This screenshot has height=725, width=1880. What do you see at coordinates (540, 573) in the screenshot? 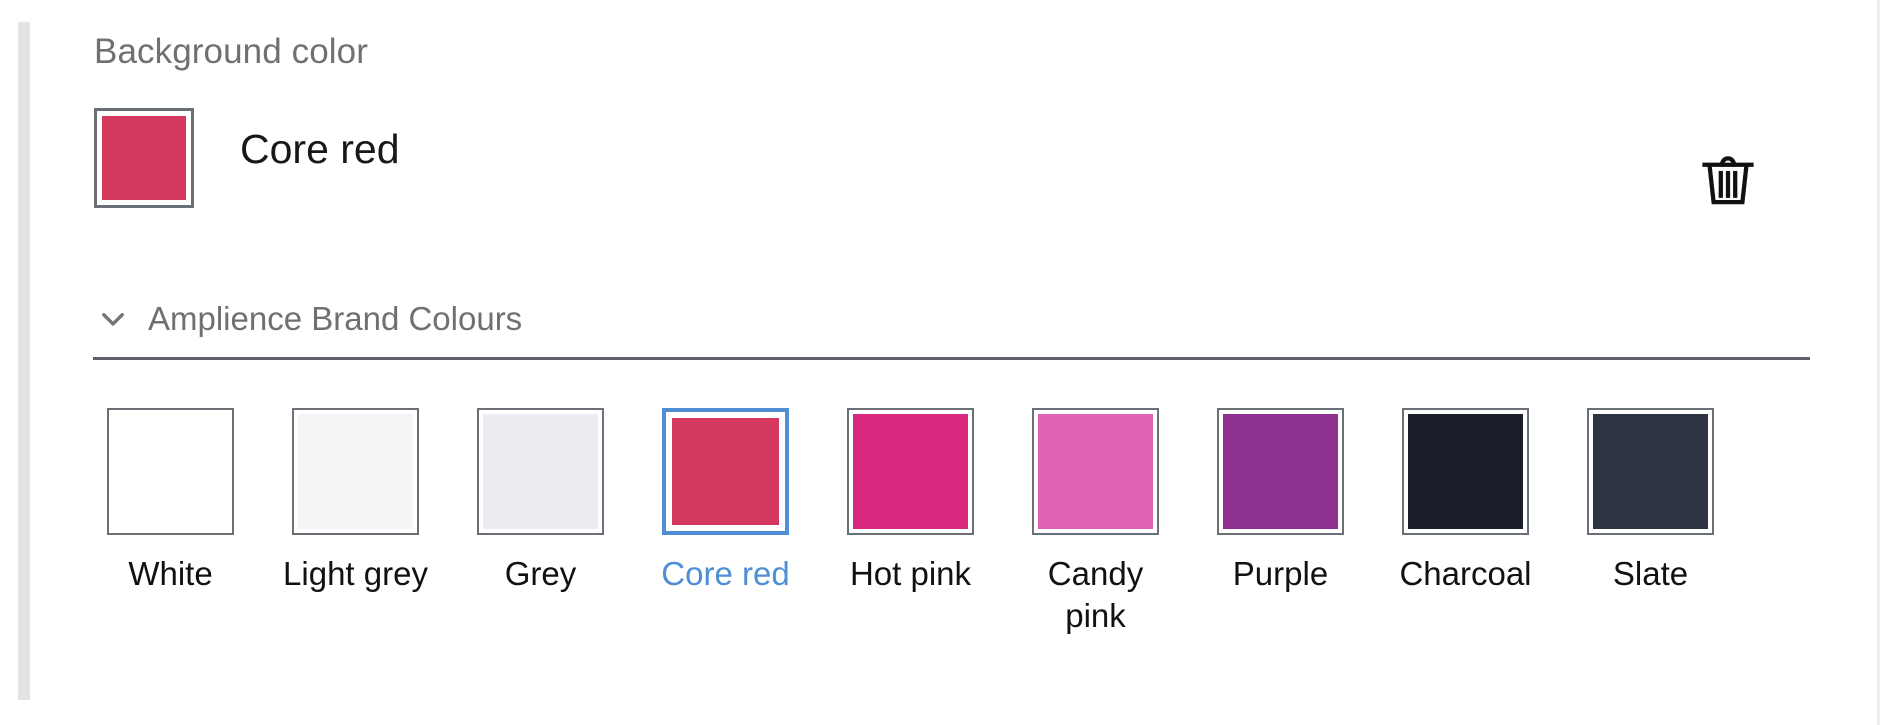
I see `swatch-label: Grey` at bounding box center [540, 573].